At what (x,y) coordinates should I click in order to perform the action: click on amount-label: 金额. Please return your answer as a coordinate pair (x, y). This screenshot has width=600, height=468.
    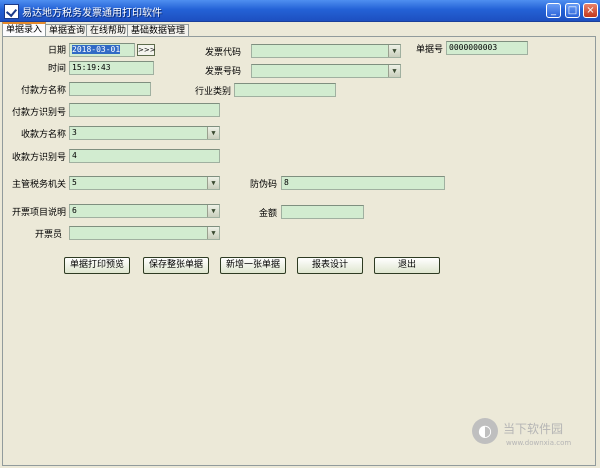
    Looking at the image, I should click on (267, 214).